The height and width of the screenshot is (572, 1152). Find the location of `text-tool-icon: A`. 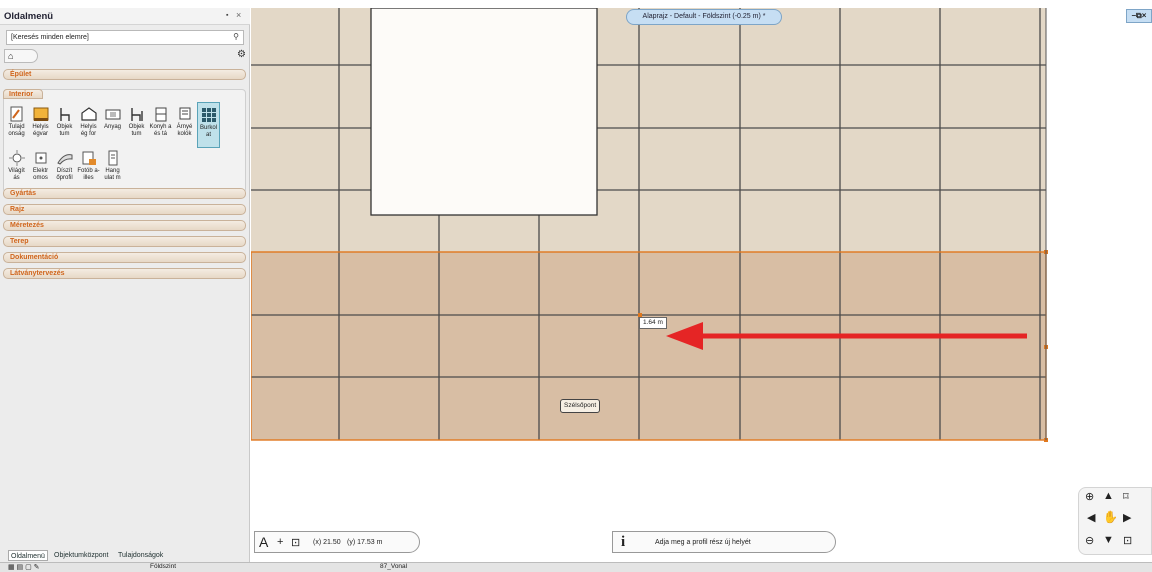

text-tool-icon: A is located at coordinates (263, 542).